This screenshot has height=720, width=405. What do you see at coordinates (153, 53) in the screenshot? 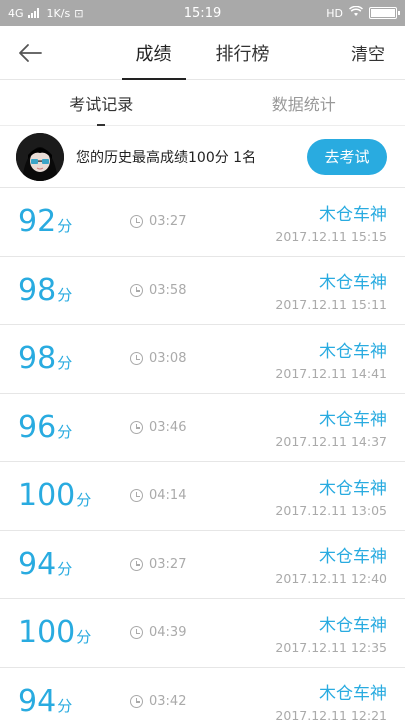
I see `tab-scores: 成绩` at bounding box center [153, 53].